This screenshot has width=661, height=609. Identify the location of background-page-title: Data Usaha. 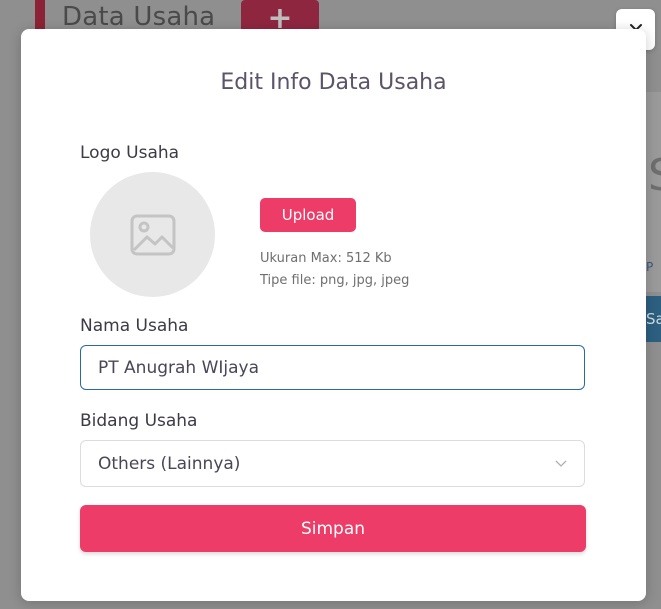
(139, 17).